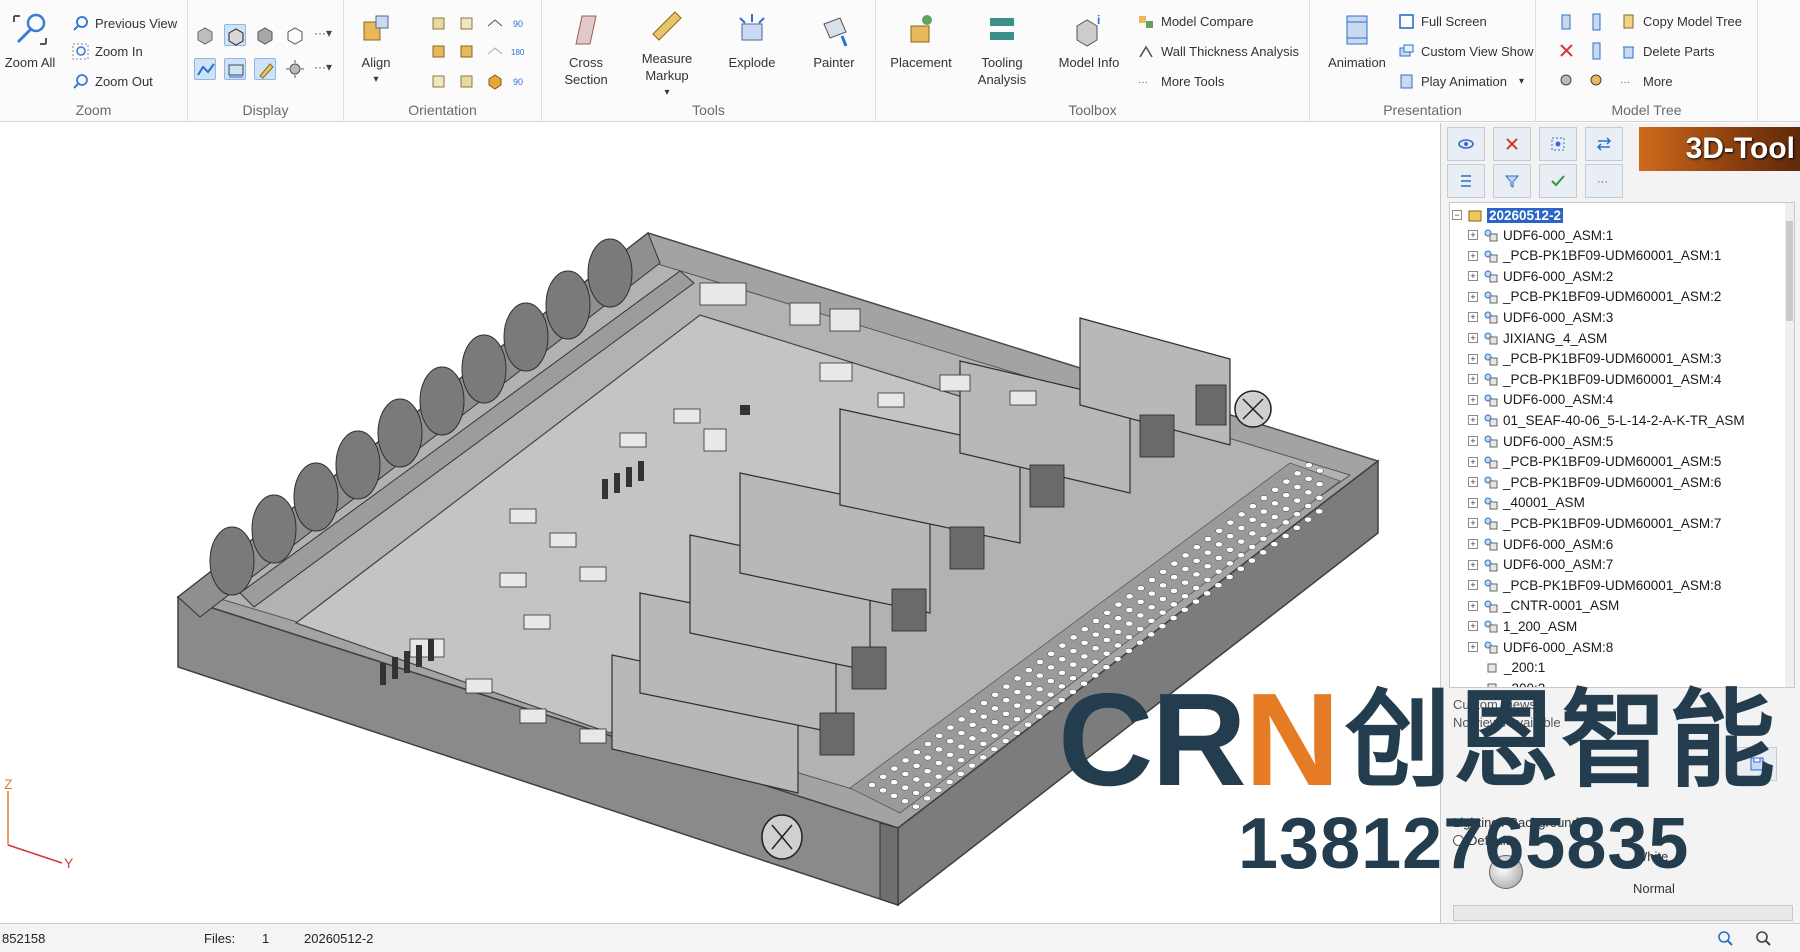 The width and height of the screenshot is (1800, 952). Describe the element at coordinates (1540, 544) in the screenshot. I see `tree-item: + UDF6-000_ASM:6` at that location.